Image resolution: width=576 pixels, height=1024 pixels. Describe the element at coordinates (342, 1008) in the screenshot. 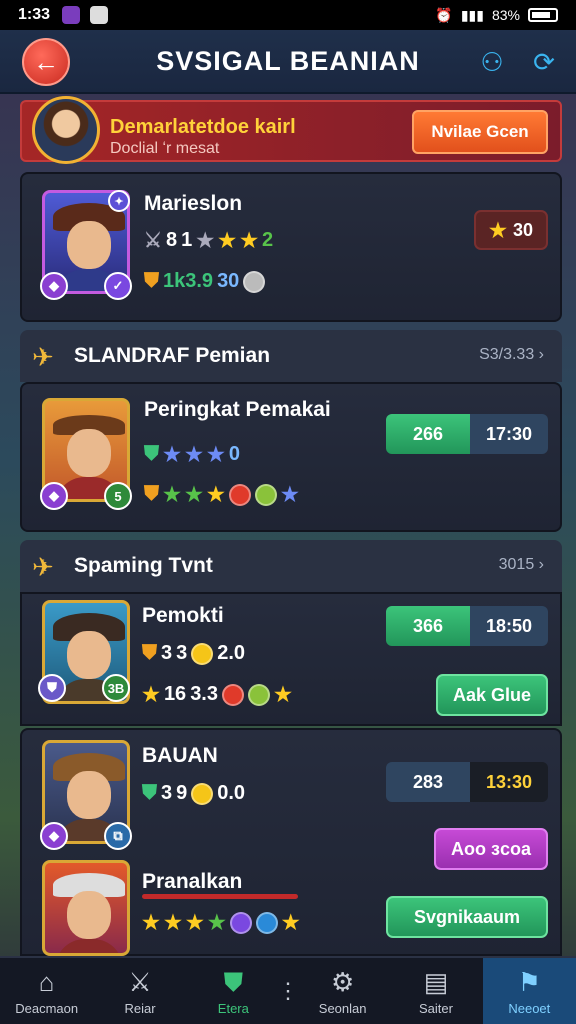

I see `tab-label: Seonlan` at that location.